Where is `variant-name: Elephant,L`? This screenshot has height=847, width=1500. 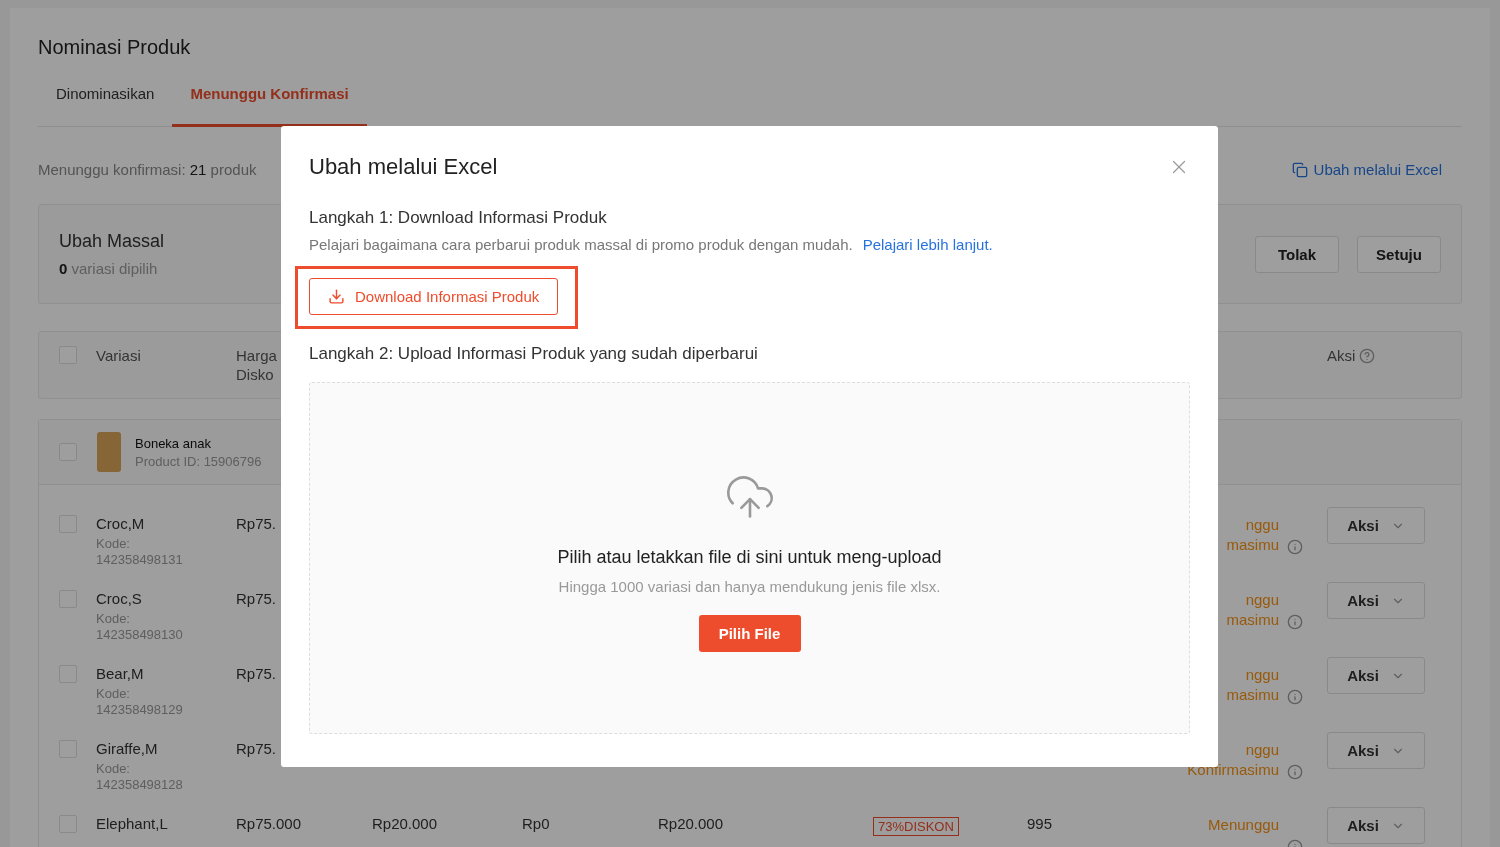
variant-name: Elephant,L is located at coordinates (132, 823).